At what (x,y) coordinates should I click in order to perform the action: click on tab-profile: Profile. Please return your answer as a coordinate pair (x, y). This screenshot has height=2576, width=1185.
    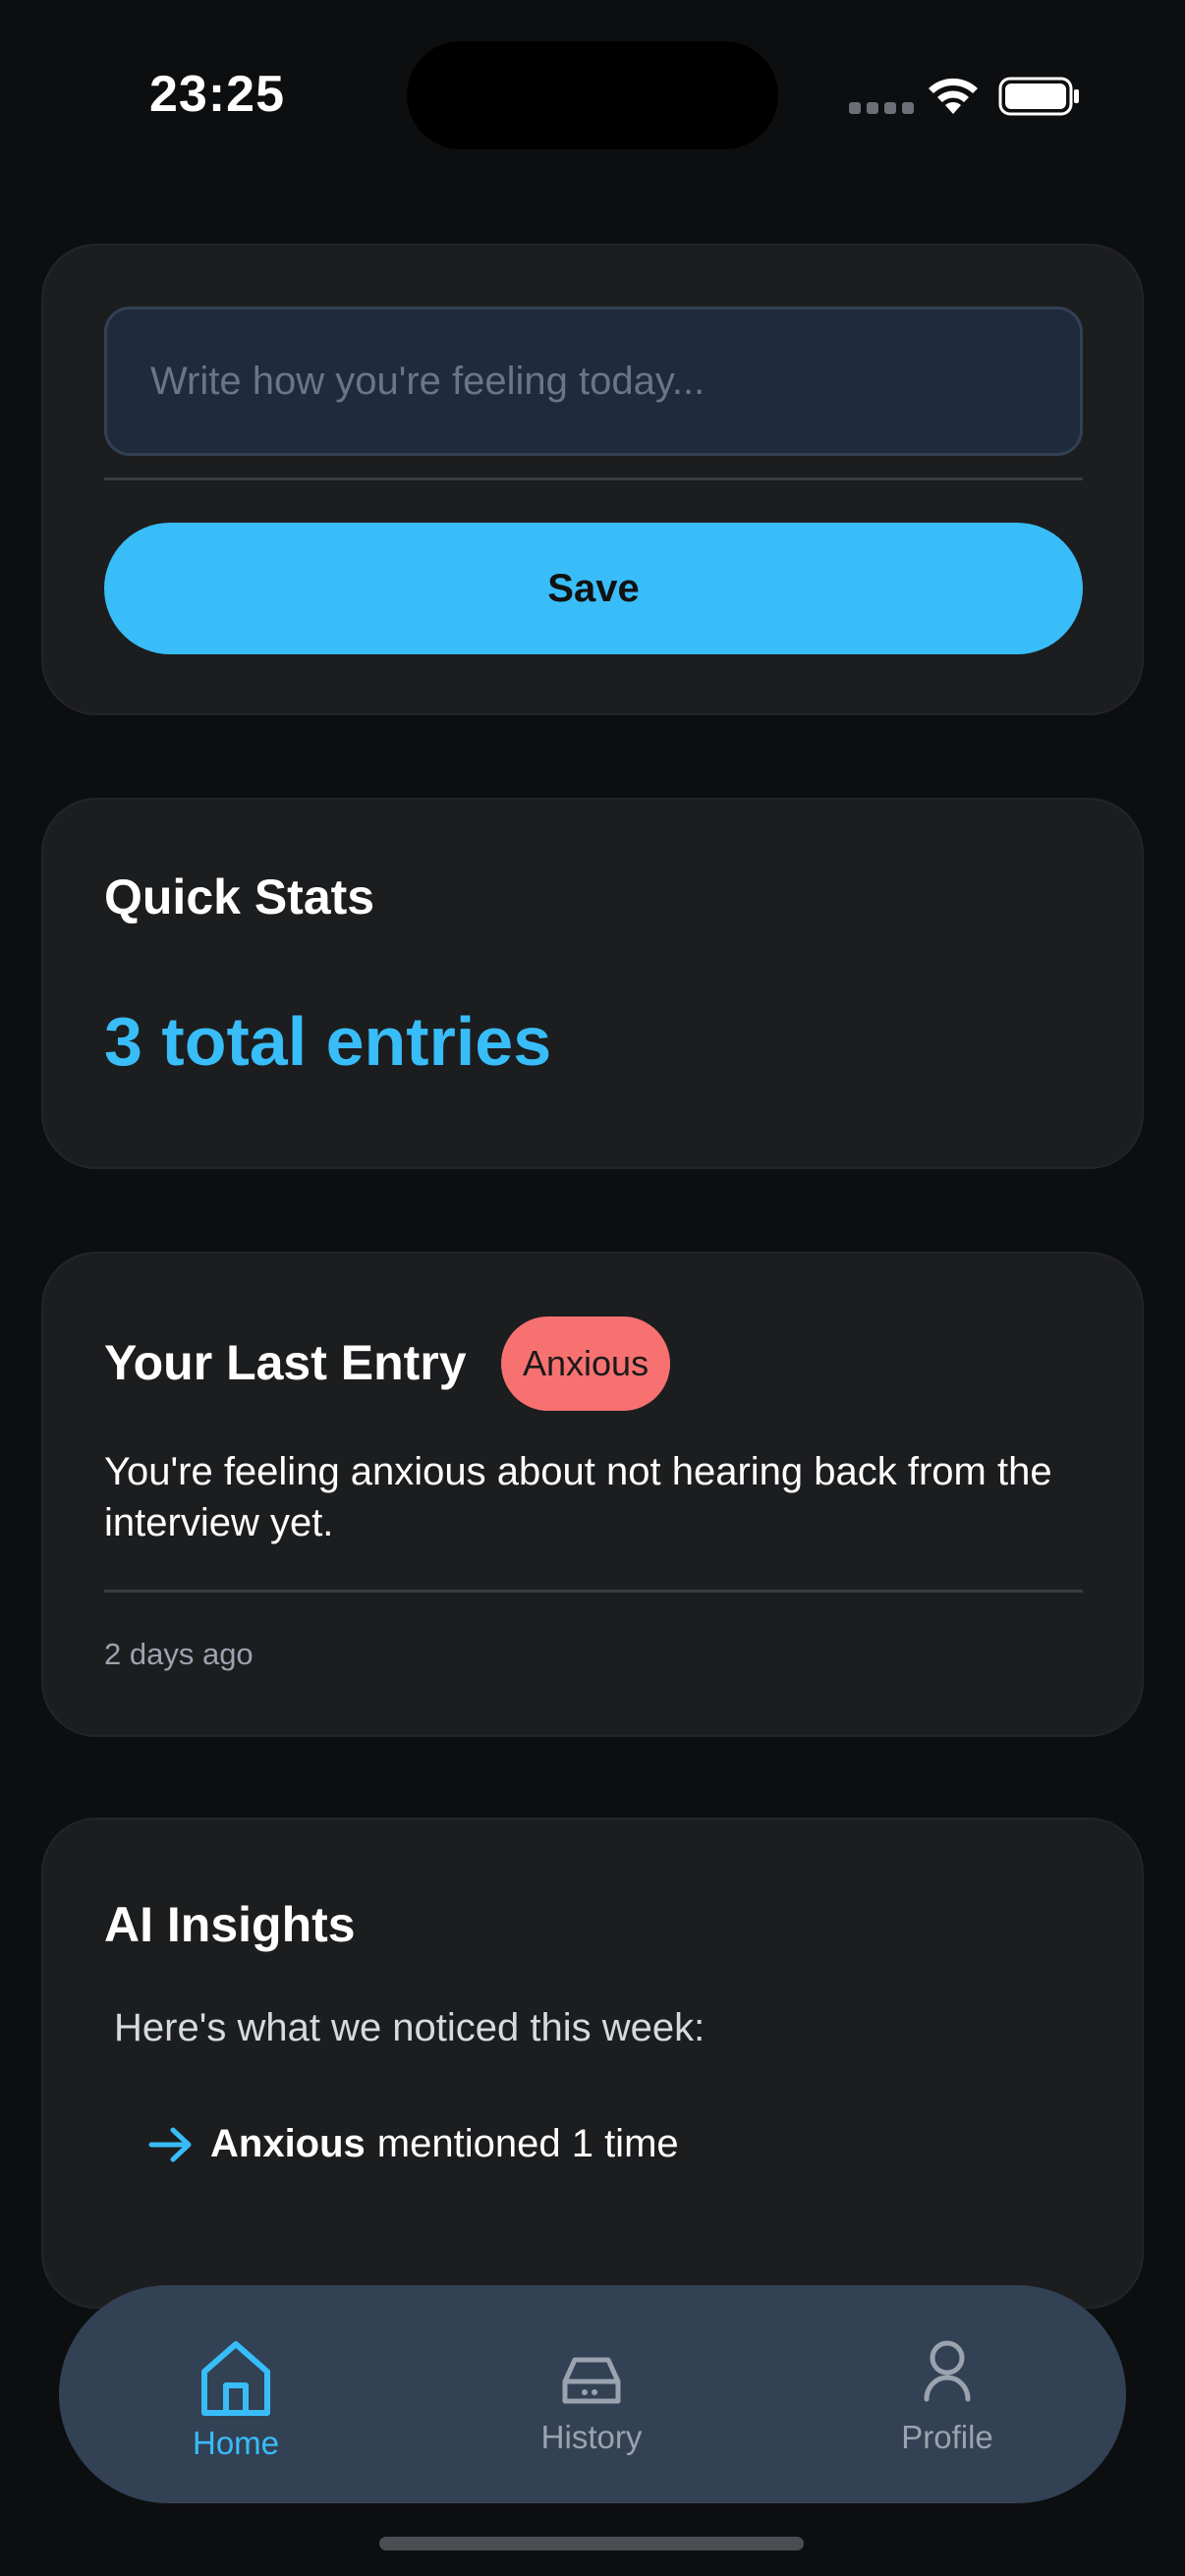
    Looking at the image, I should click on (947, 2394).